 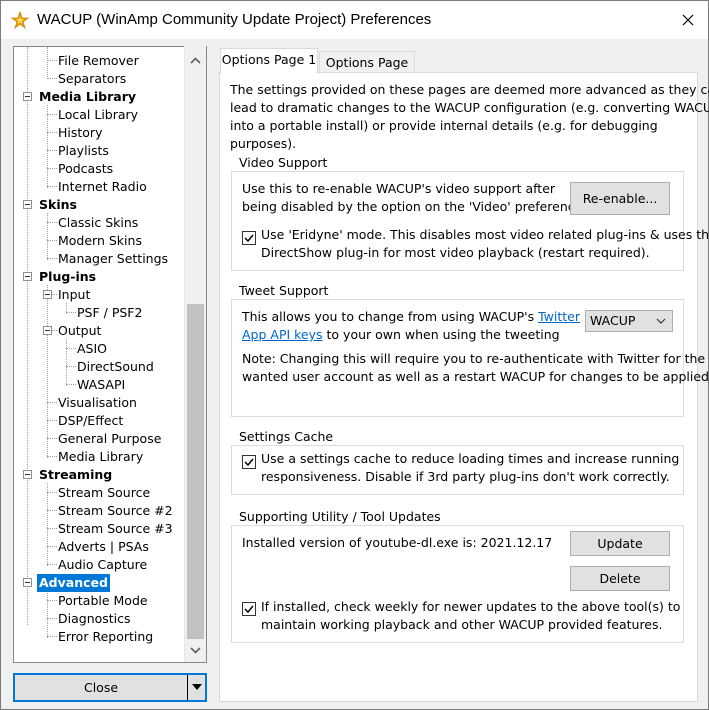 I want to click on tree-item-portable-mode: Portable Mode, so click(x=100, y=601).